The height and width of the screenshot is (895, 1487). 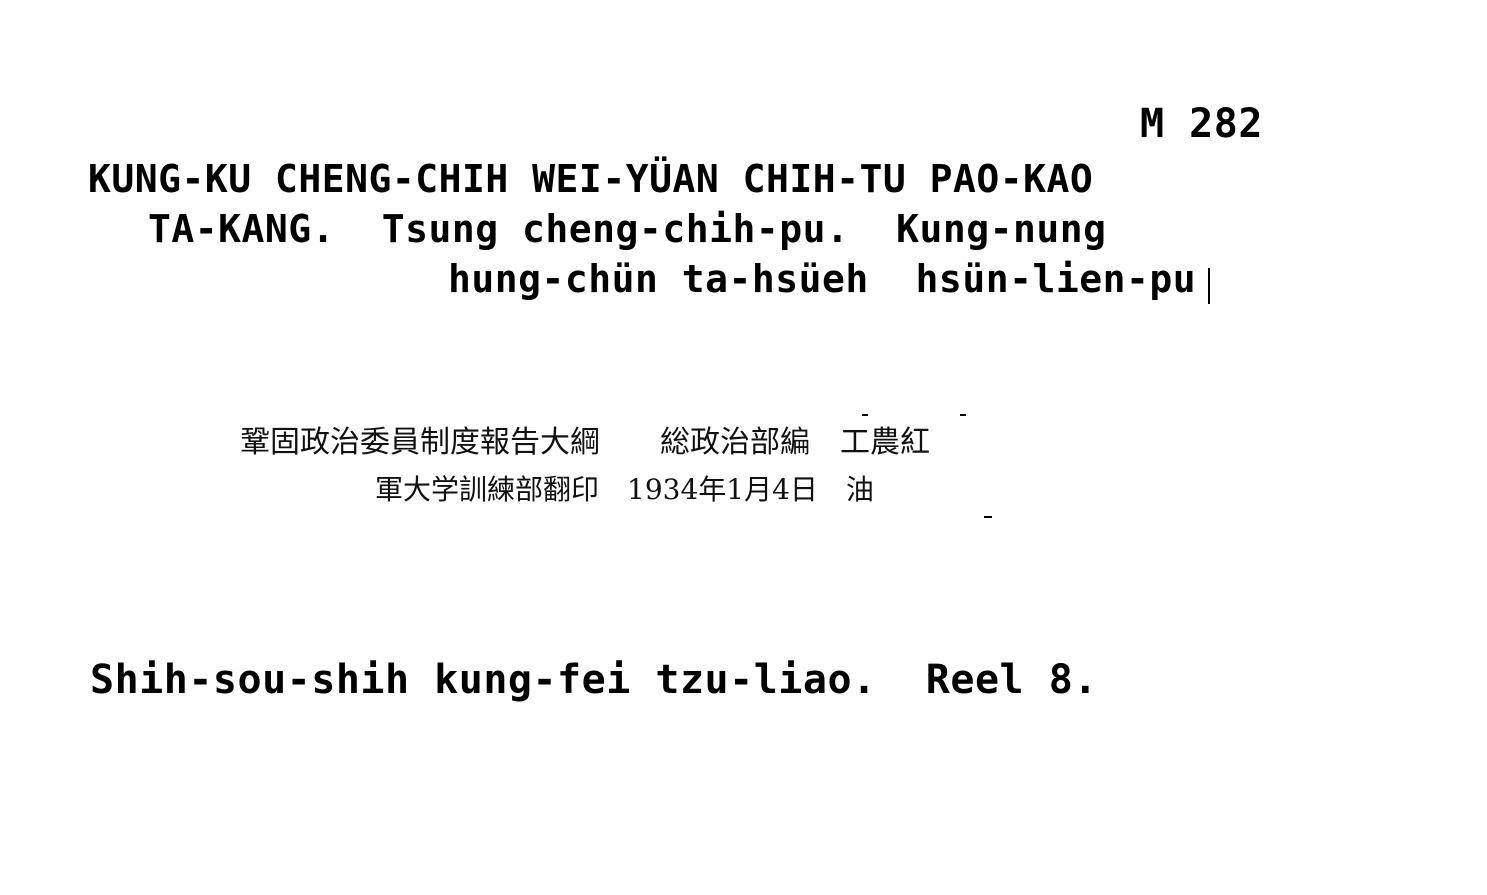 I want to click on title-line-2: TA-KANG. Tsung cheng-chih-pu. Kung-nung, so click(x=627, y=229).